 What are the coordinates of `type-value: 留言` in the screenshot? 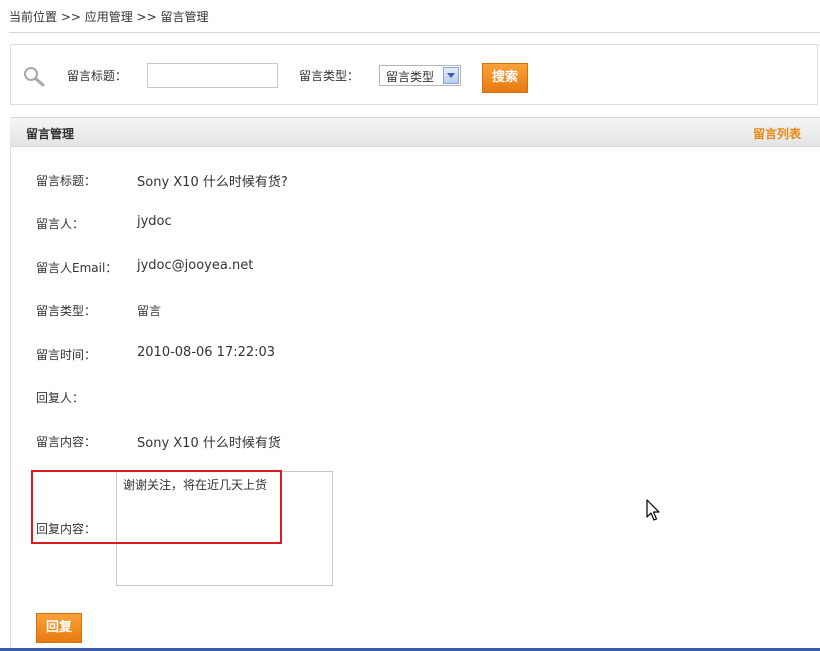 It's located at (149, 311).